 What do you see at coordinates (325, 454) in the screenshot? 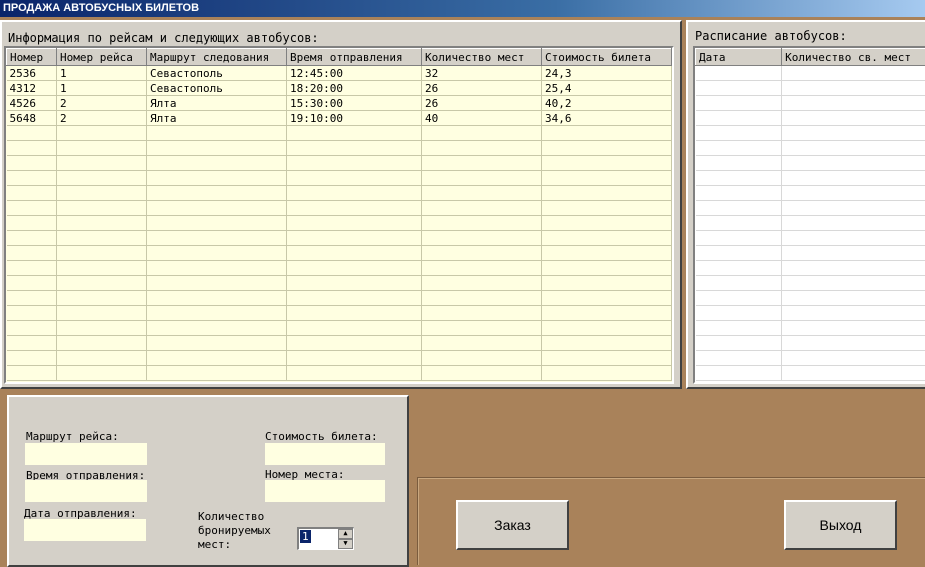
I see `price-field` at bounding box center [325, 454].